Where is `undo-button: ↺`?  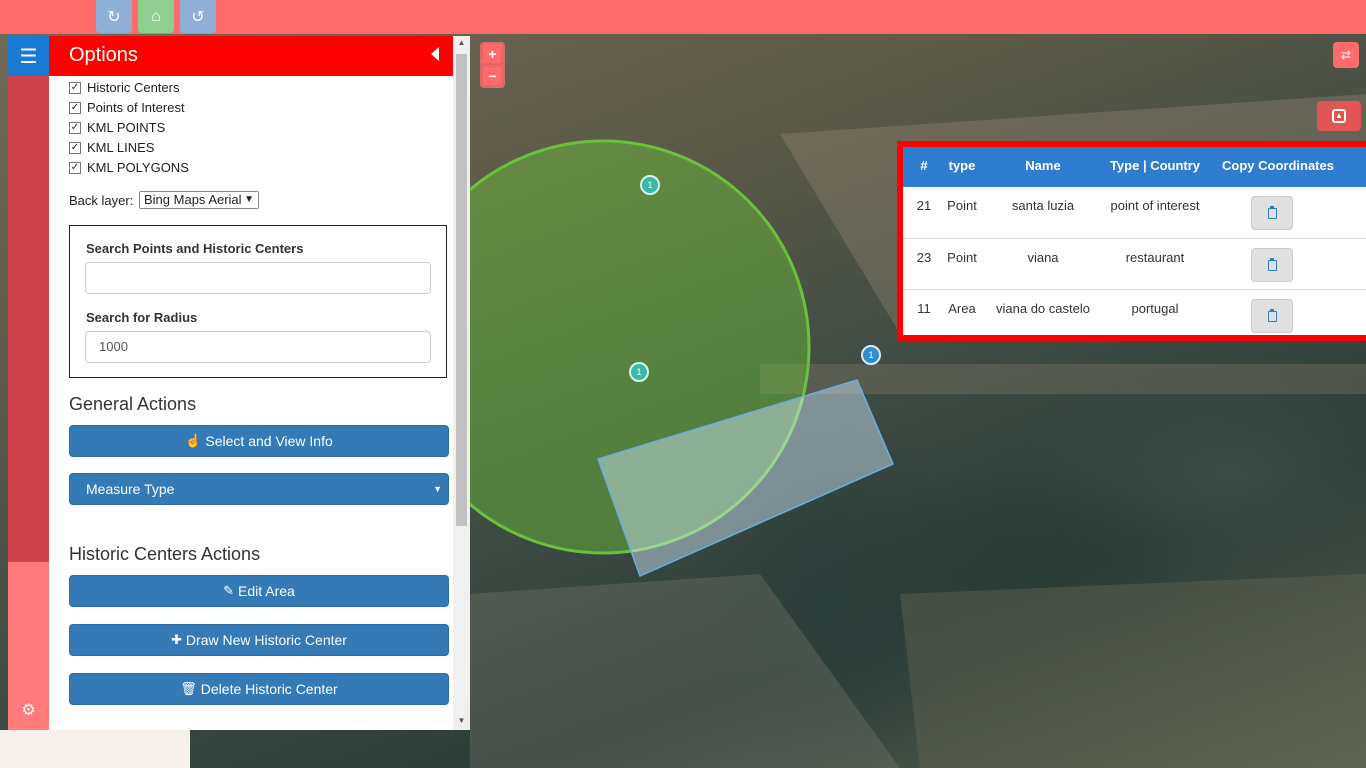
undo-button: ↺ is located at coordinates (198, 16).